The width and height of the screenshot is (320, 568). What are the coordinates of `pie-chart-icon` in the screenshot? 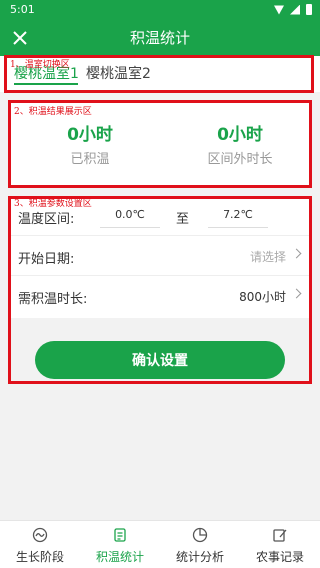 It's located at (200, 535).